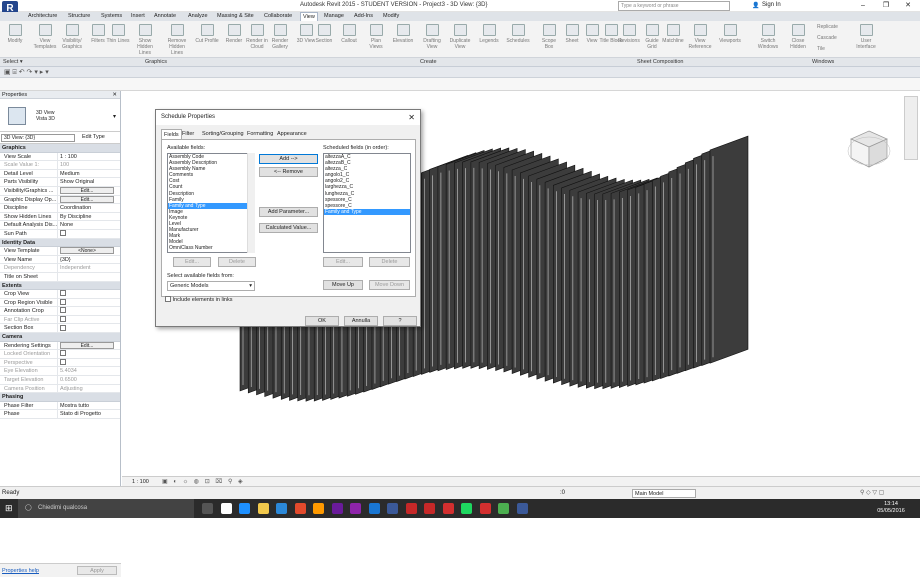 The image size is (920, 577). Describe the element at coordinates (400, 321) in the screenshot. I see `help-button: ?` at that location.